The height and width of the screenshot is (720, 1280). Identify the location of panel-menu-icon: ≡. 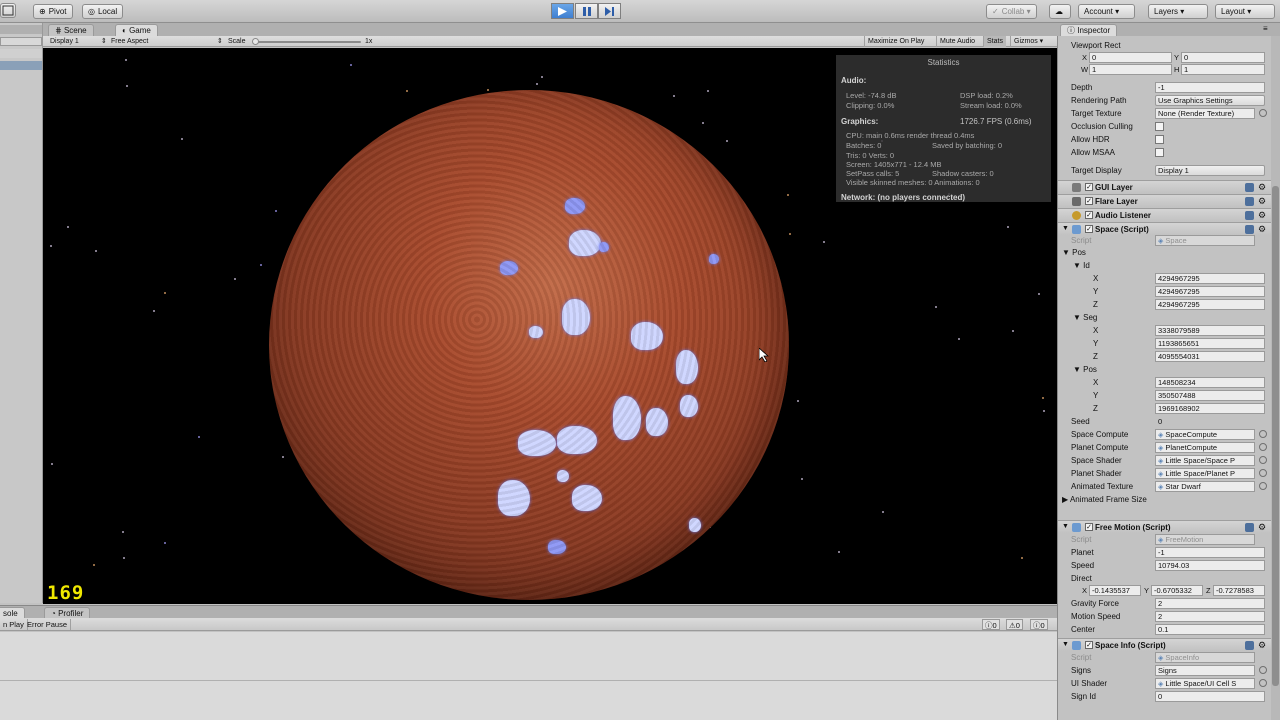
(1265, 28).